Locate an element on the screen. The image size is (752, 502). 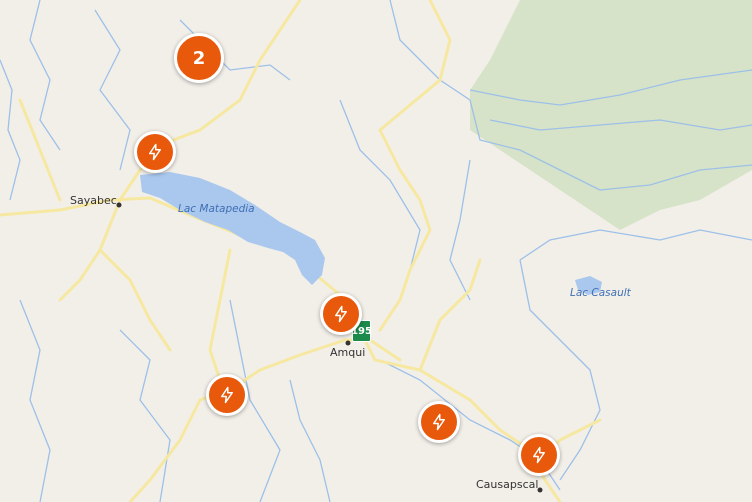
place-label-sayabec: Sayabec is located at coordinates (93, 200).